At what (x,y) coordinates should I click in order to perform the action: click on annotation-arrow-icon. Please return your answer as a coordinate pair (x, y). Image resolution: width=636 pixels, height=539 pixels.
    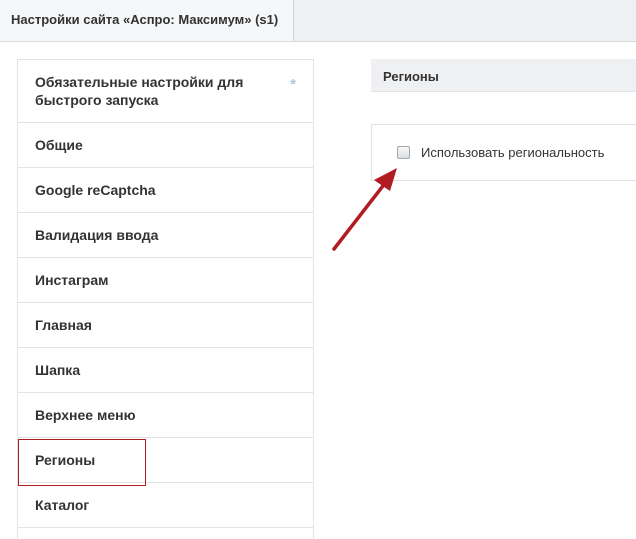
    Looking at the image, I should click on (364, 209).